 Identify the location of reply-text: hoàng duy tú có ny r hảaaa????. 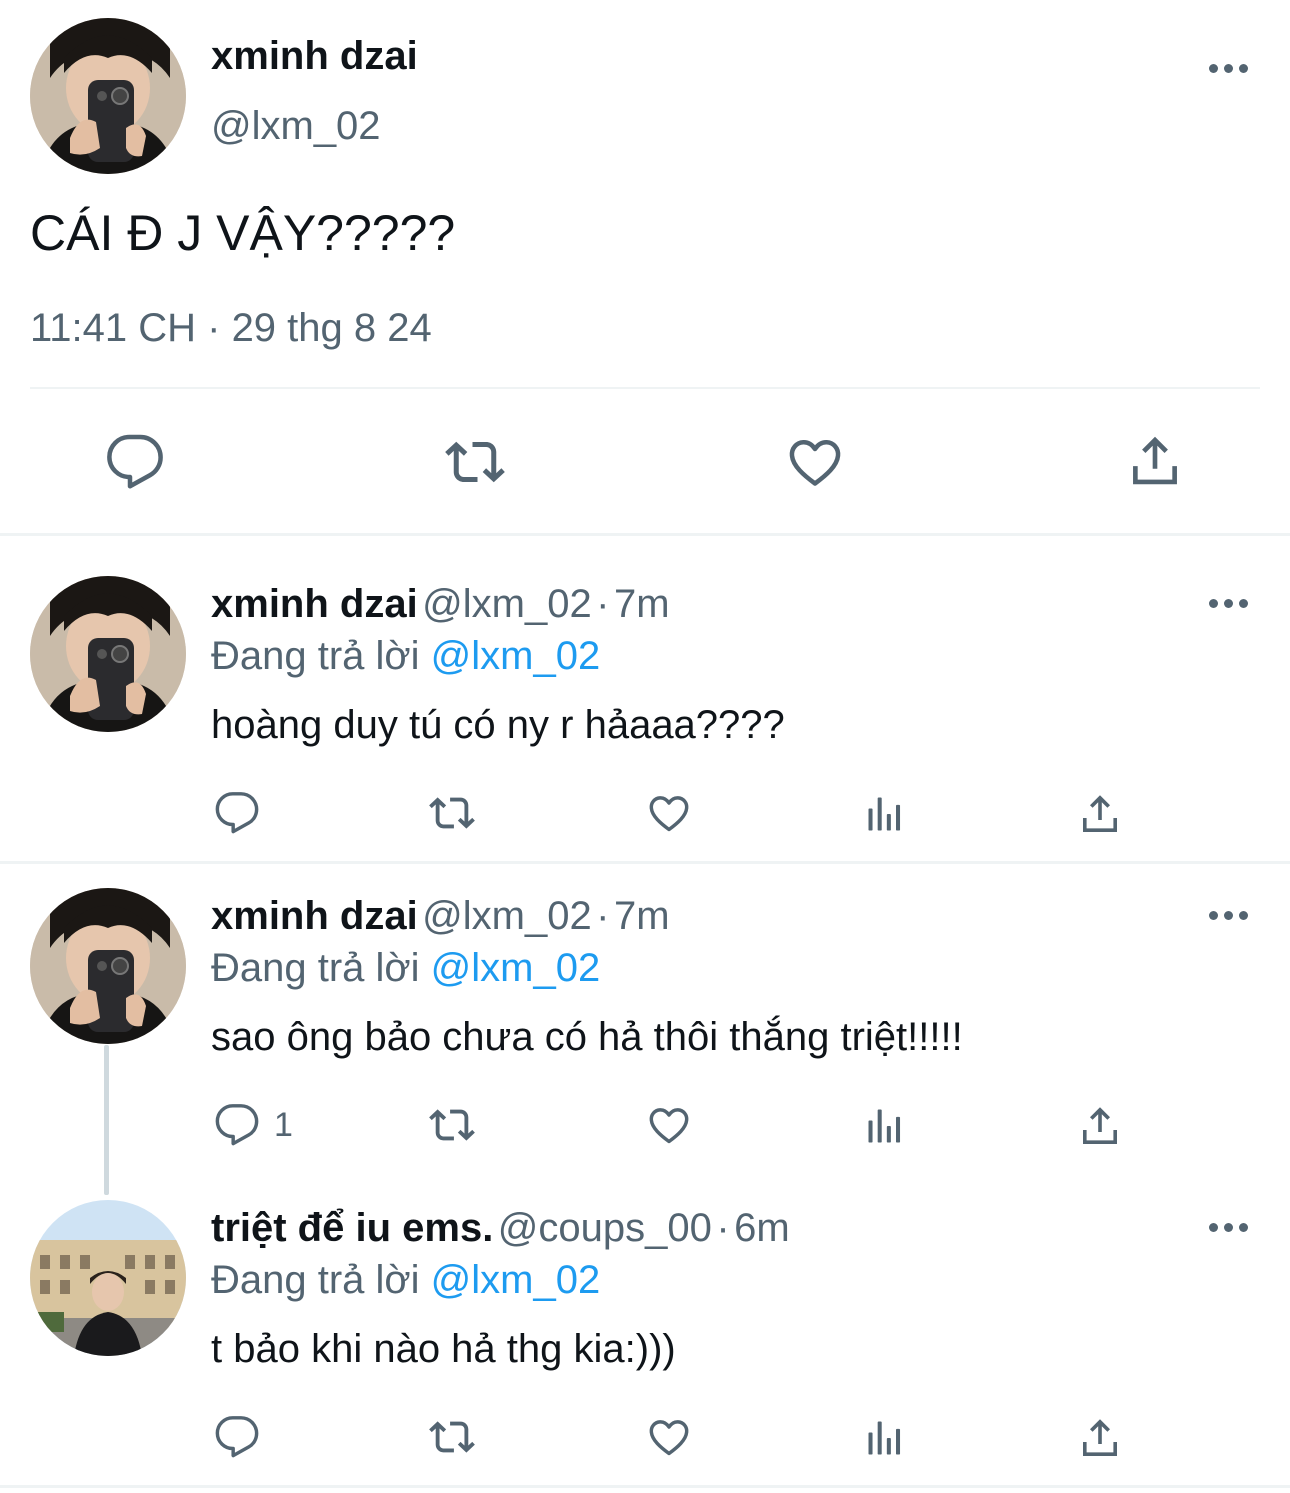
(498, 725).